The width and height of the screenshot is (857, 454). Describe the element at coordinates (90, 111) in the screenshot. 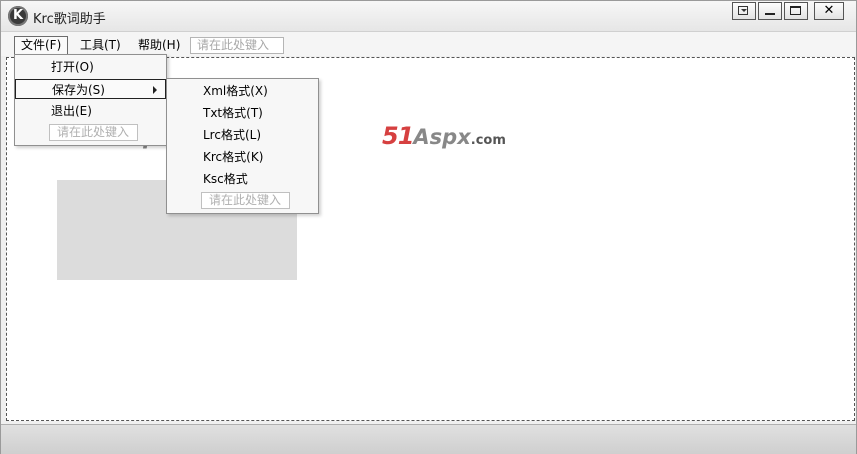

I see `menu-item-exit: 退出(E)` at that location.